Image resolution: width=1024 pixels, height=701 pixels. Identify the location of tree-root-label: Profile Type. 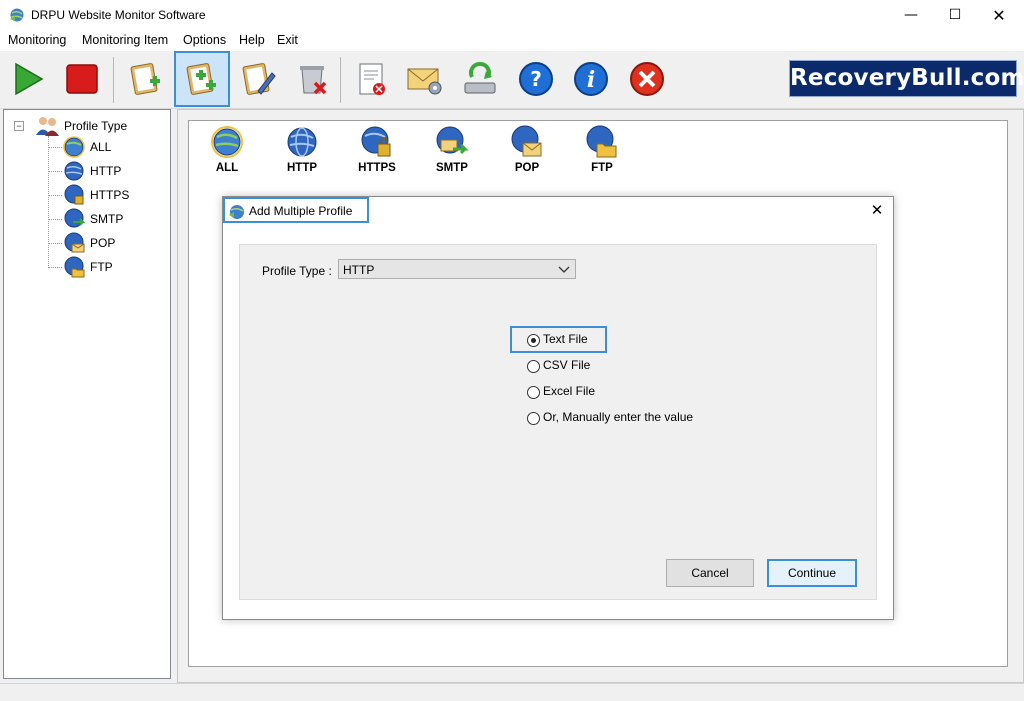
(96, 126).